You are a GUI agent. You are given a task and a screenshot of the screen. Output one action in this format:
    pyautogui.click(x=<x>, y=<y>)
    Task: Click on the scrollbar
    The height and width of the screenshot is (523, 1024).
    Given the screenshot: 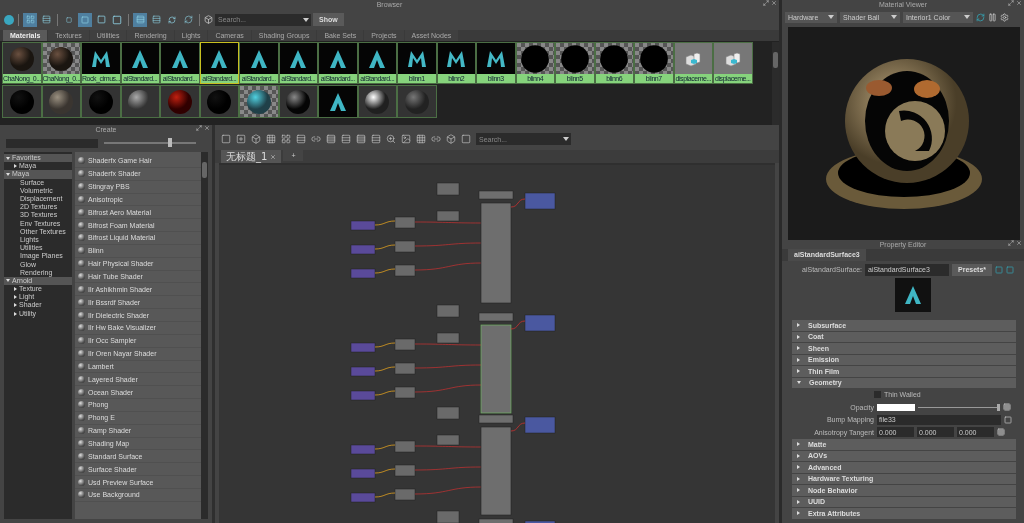 What is the action you would take?
    pyautogui.click(x=775, y=83)
    